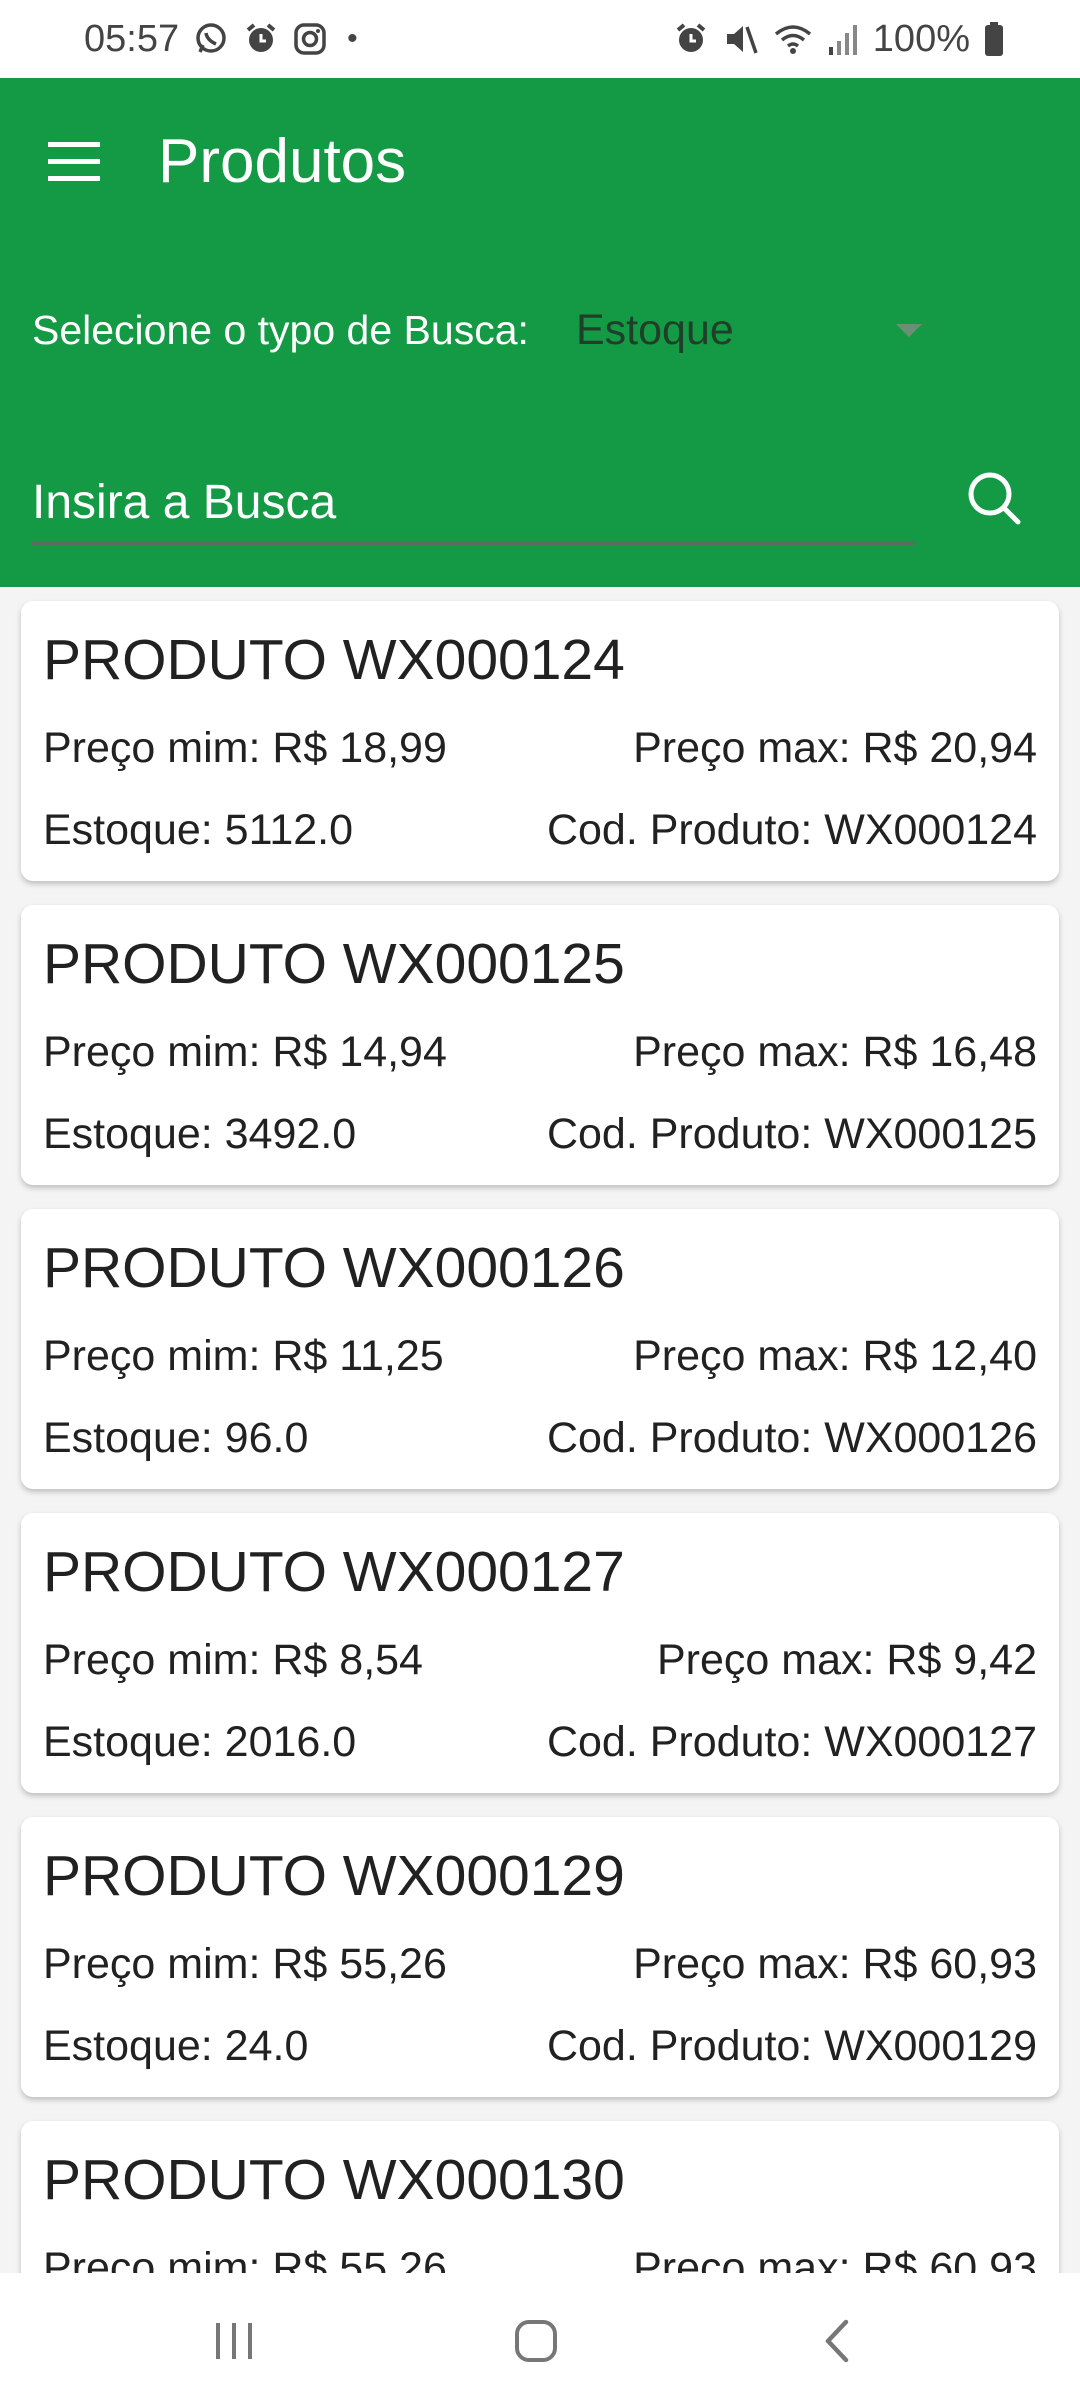 Image resolution: width=1080 pixels, height=2400 pixels. What do you see at coordinates (791, 2046) in the screenshot?
I see `product-code: Cod. Produto: WX000129` at bounding box center [791, 2046].